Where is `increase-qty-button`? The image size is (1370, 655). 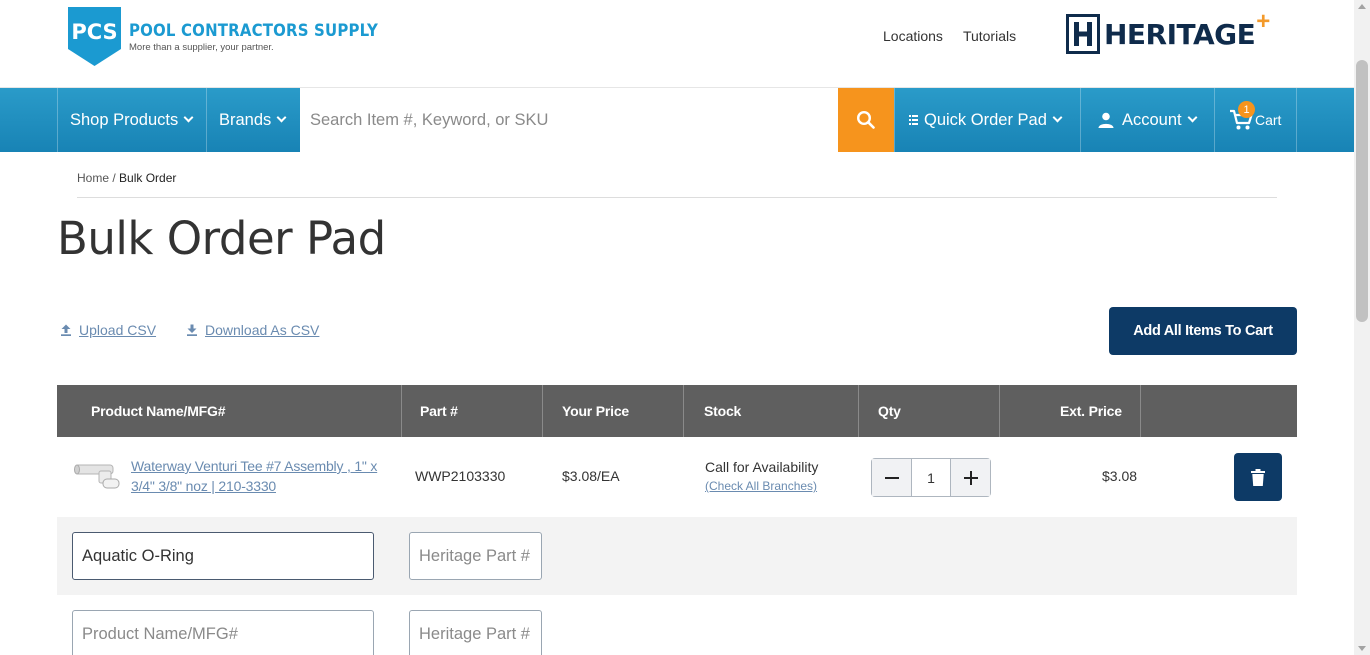 increase-qty-button is located at coordinates (970, 477).